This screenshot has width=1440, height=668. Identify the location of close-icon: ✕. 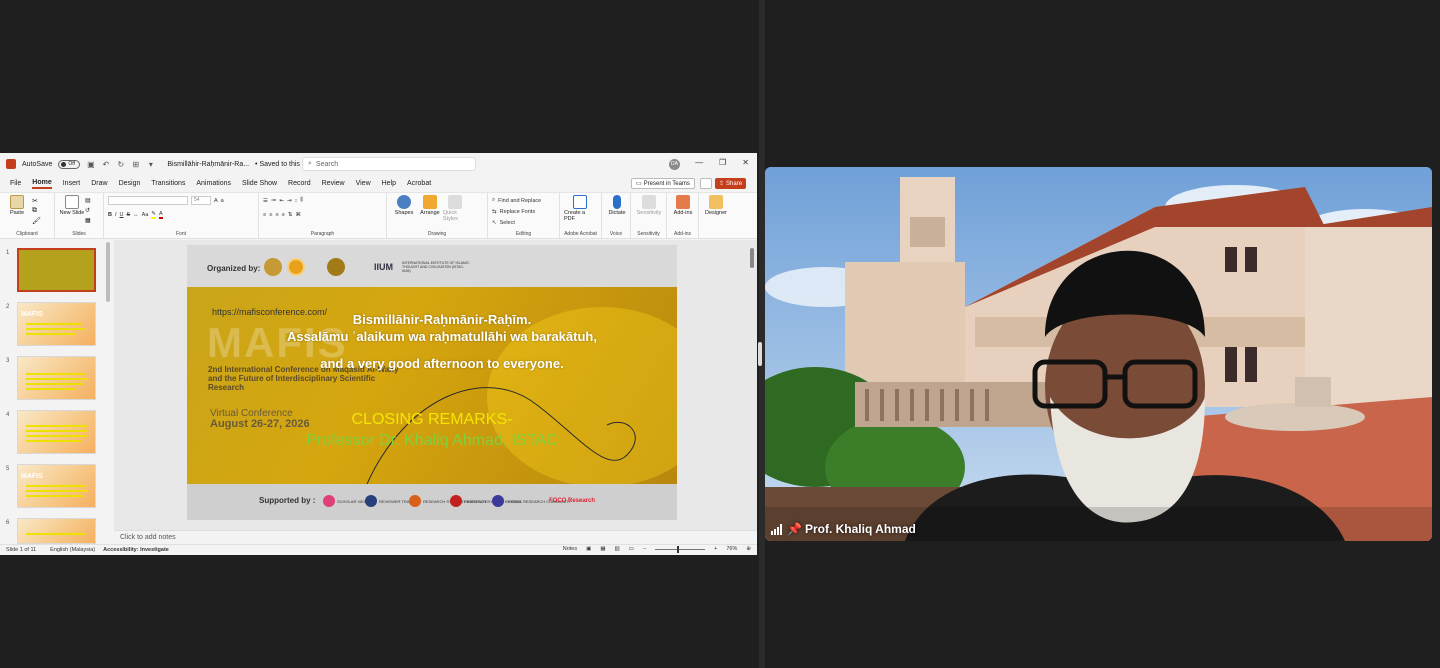
(745, 162).